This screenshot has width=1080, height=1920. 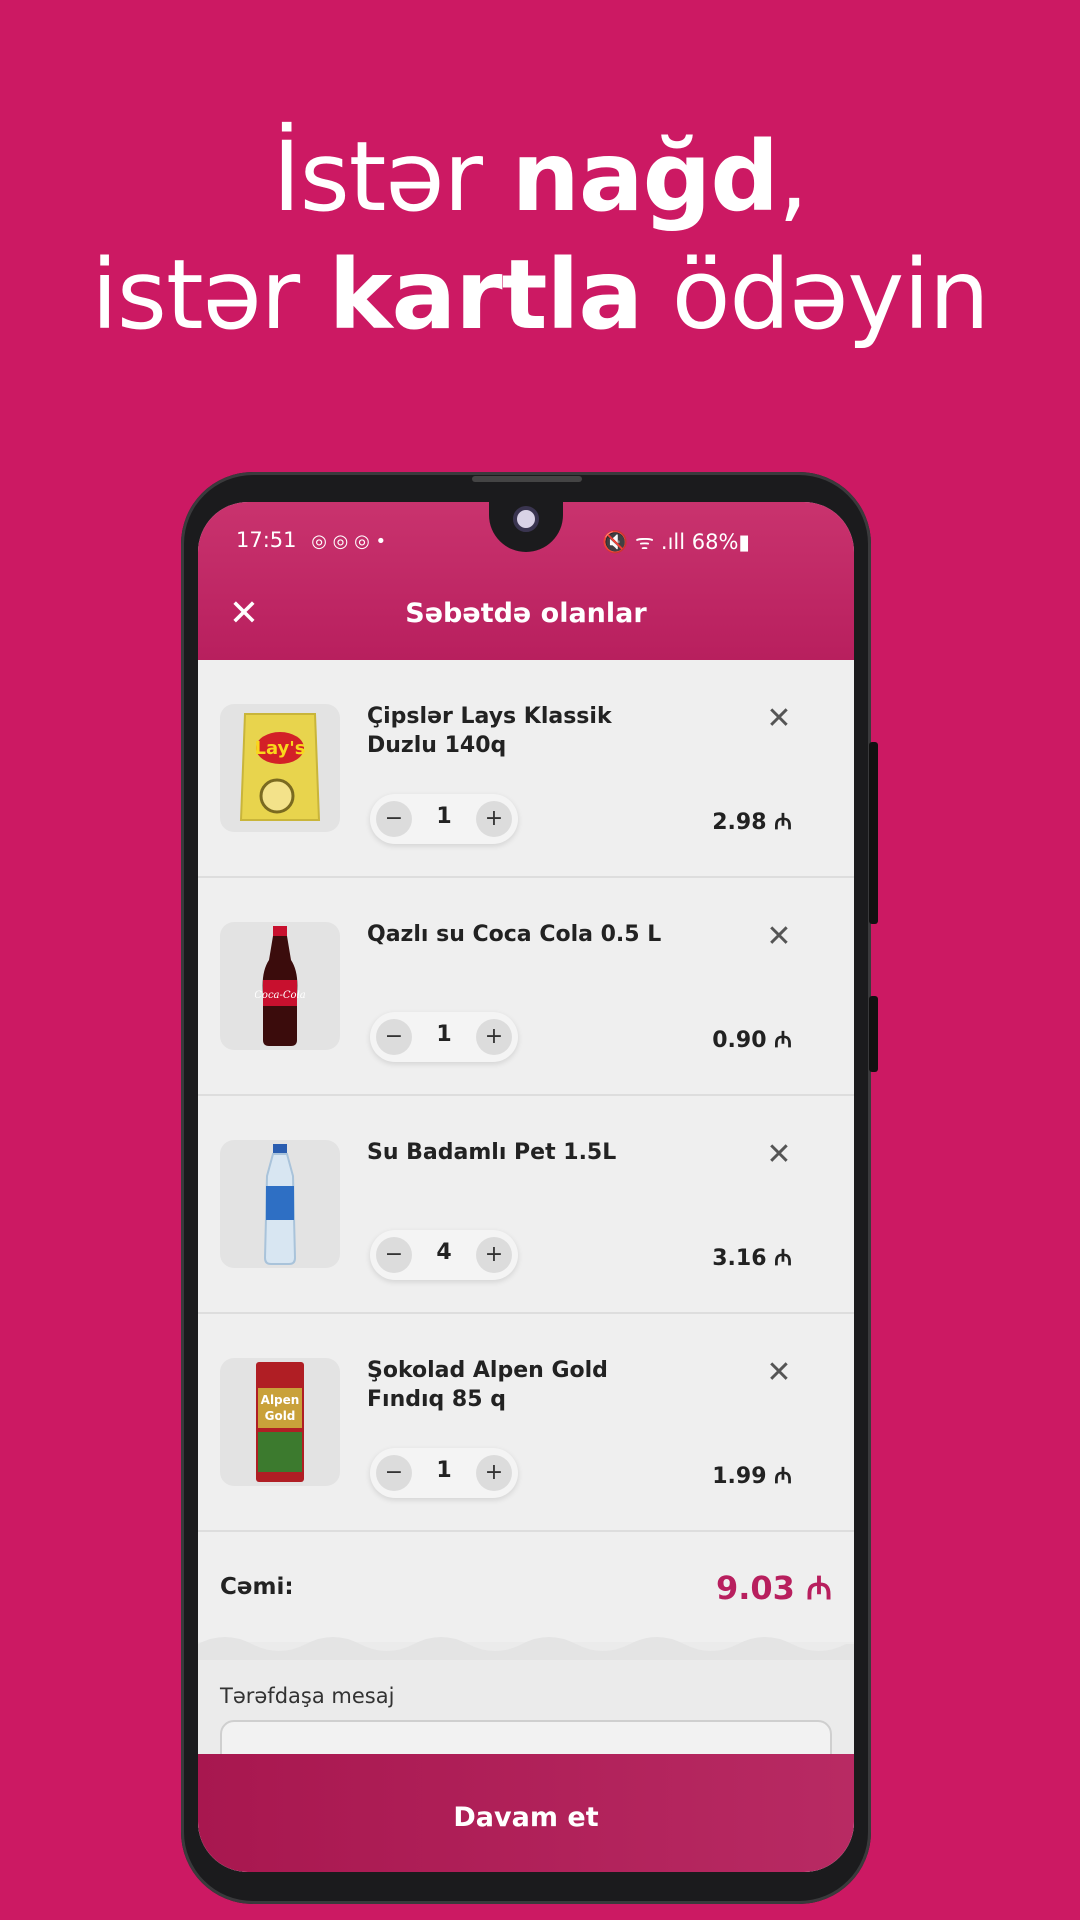 What do you see at coordinates (526, 613) in the screenshot?
I see `page-title: Səbətdə olanlar` at bounding box center [526, 613].